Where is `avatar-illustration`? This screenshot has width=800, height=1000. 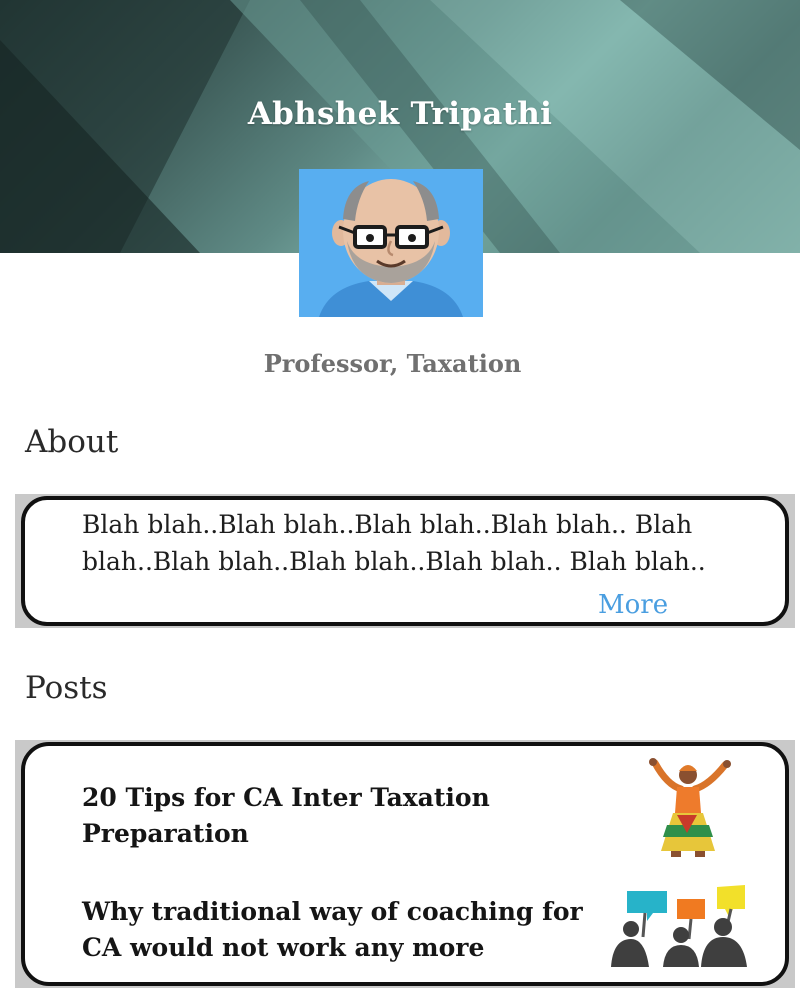
avatar-illustration is located at coordinates (391, 243).